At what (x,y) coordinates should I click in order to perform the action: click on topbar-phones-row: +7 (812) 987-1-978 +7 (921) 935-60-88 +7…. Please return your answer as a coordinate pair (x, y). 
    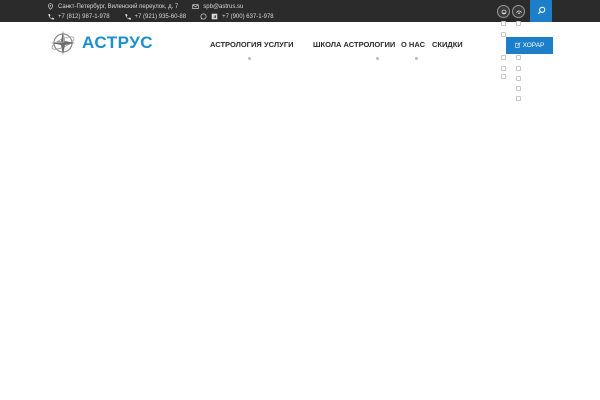
    Looking at the image, I should click on (160, 16).